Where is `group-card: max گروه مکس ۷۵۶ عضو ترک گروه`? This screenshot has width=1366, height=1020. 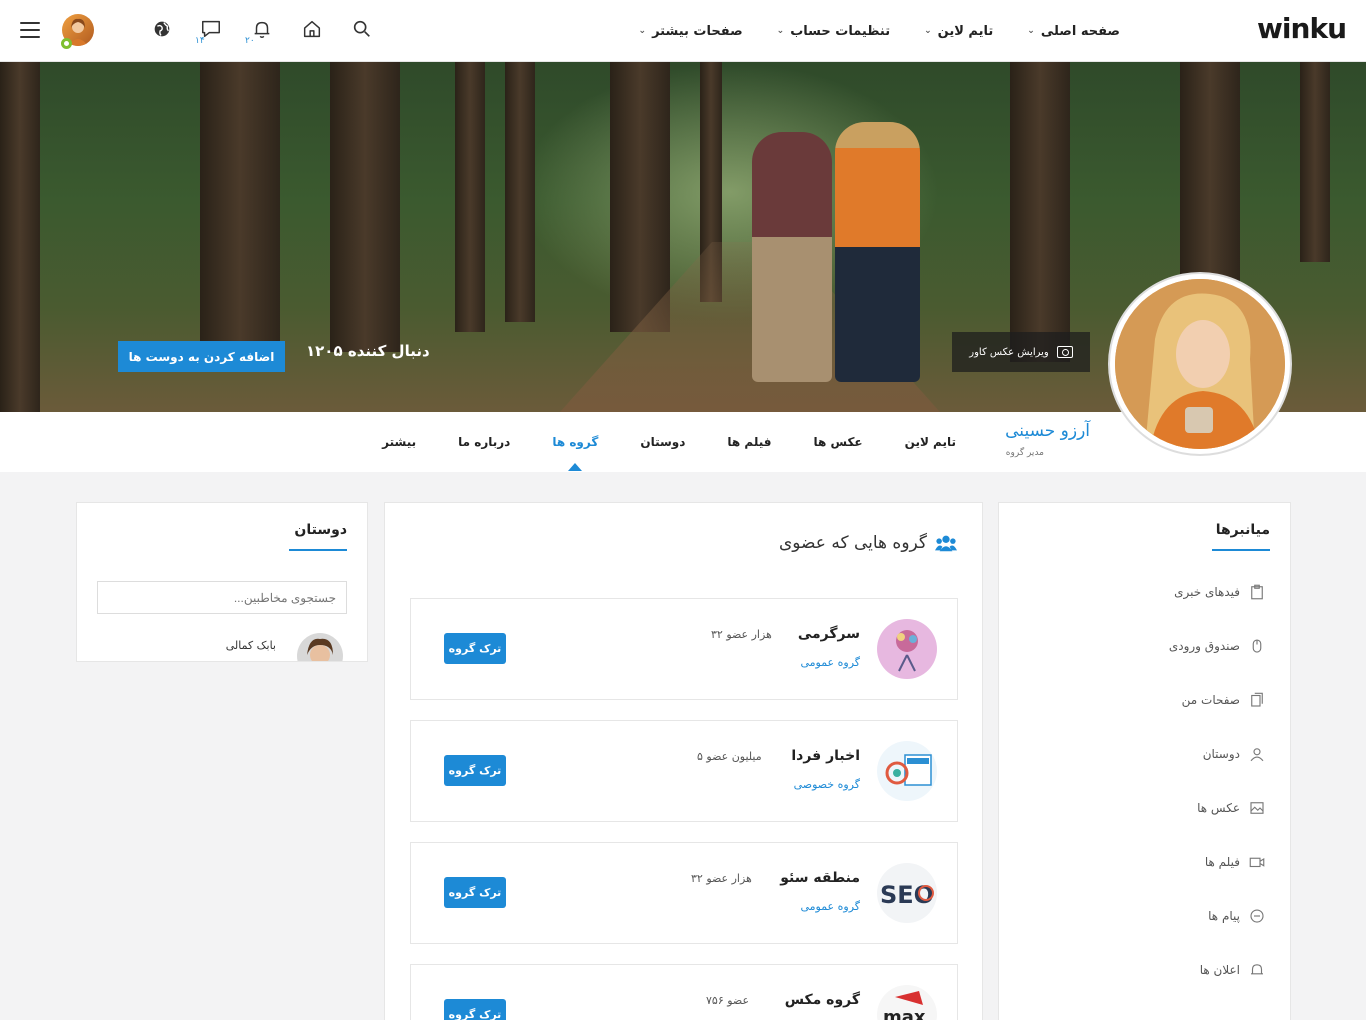
group-card: max گروه مکس ۷۵۶ عضو ترک گروه is located at coordinates (684, 992).